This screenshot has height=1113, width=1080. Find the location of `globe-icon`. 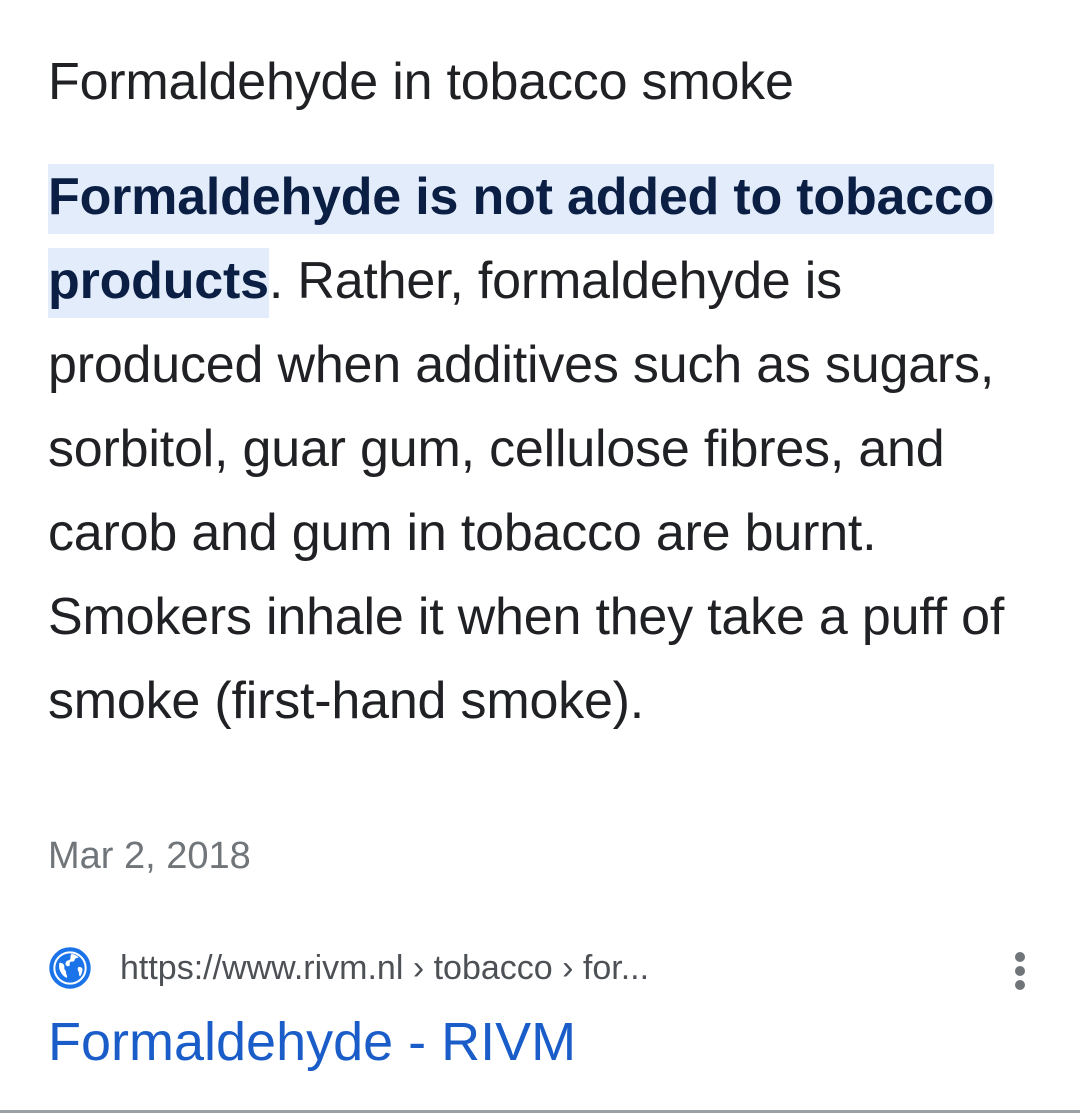

globe-icon is located at coordinates (70, 968).